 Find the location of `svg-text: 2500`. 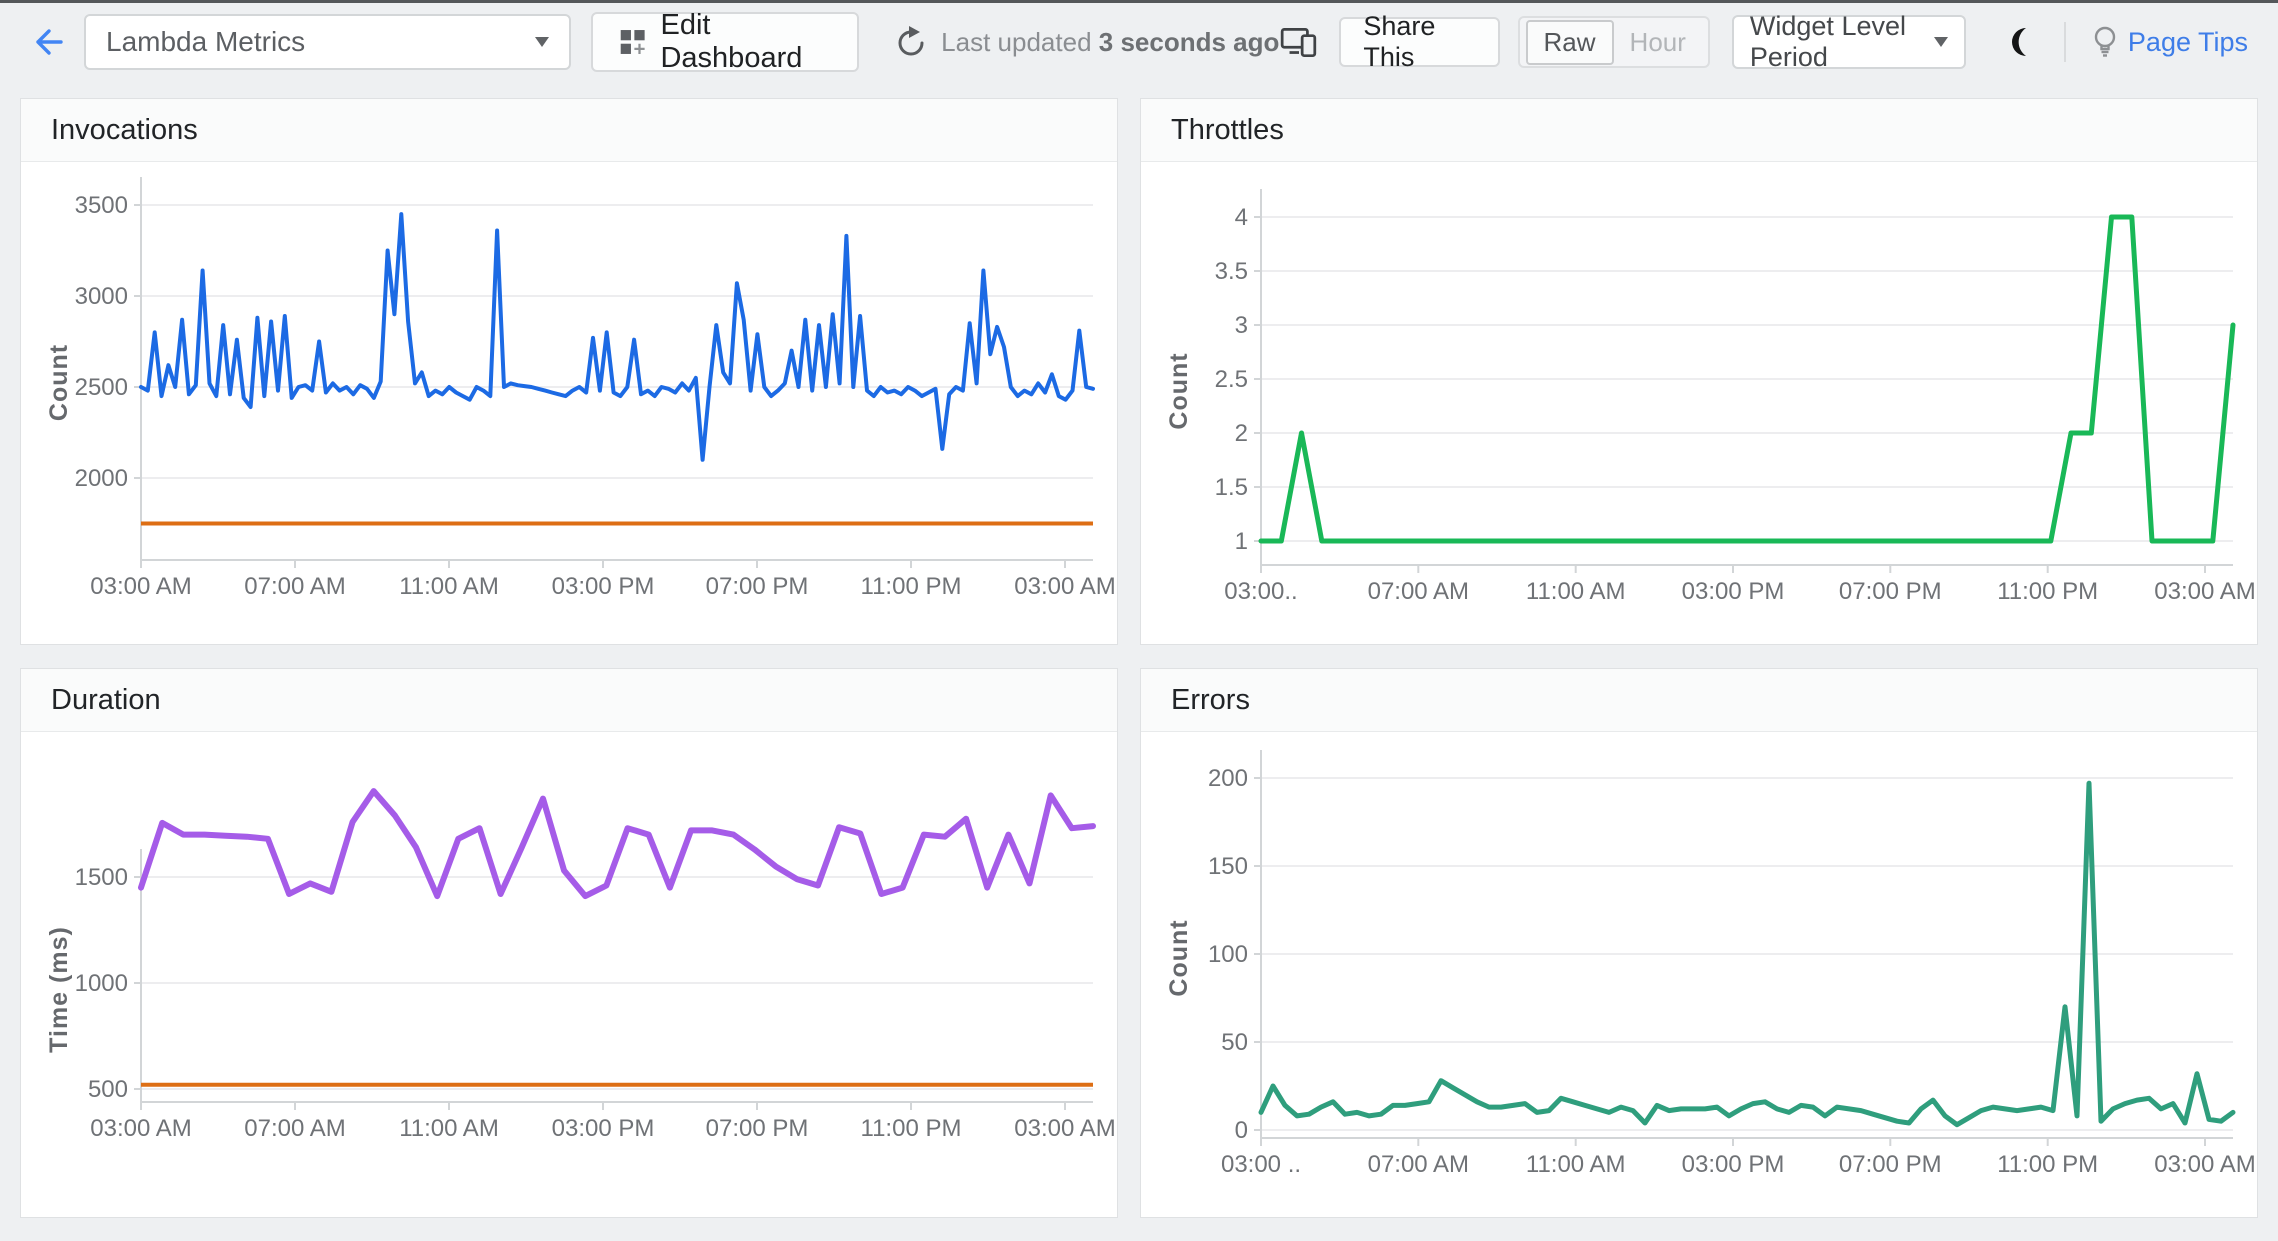

svg-text: 2500 is located at coordinates (101, 387).